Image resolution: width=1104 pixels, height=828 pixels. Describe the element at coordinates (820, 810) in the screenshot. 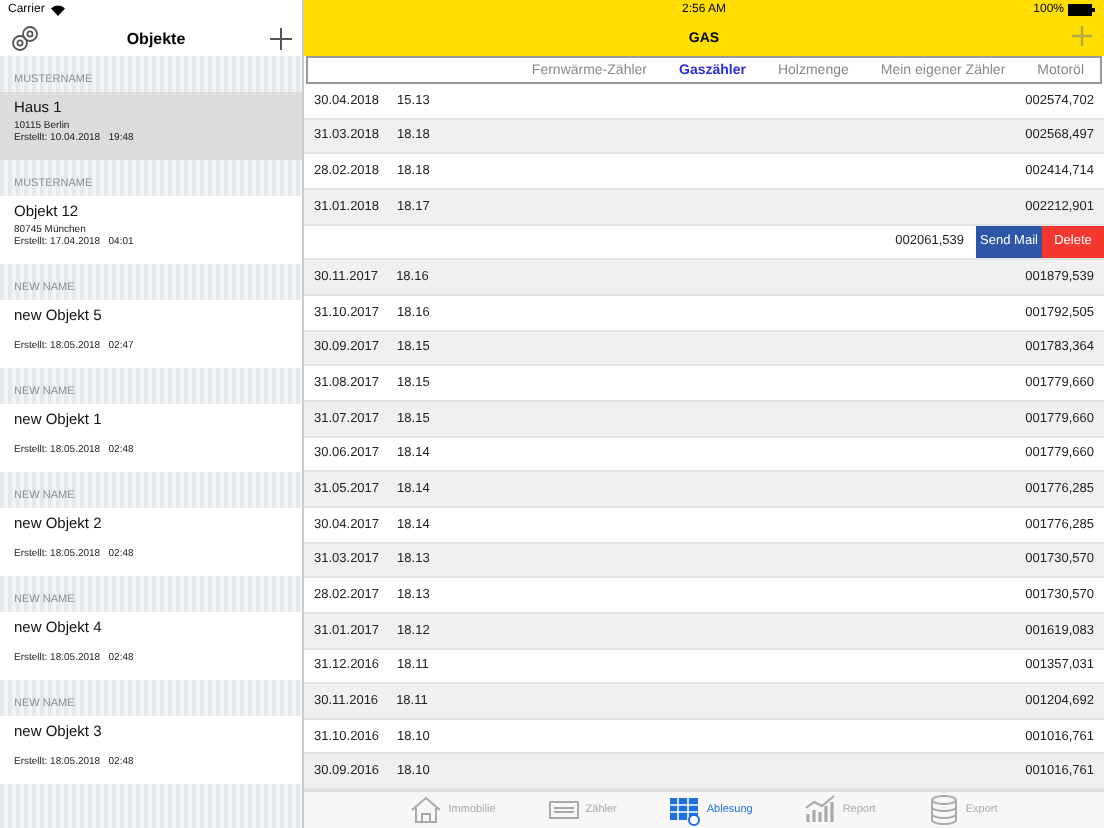

I see `chart-icon` at that location.